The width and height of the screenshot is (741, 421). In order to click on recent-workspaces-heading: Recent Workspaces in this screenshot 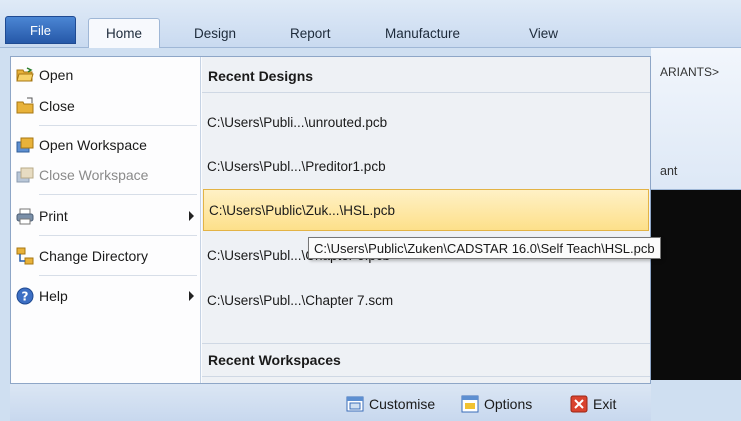, I will do `click(426, 360)`.